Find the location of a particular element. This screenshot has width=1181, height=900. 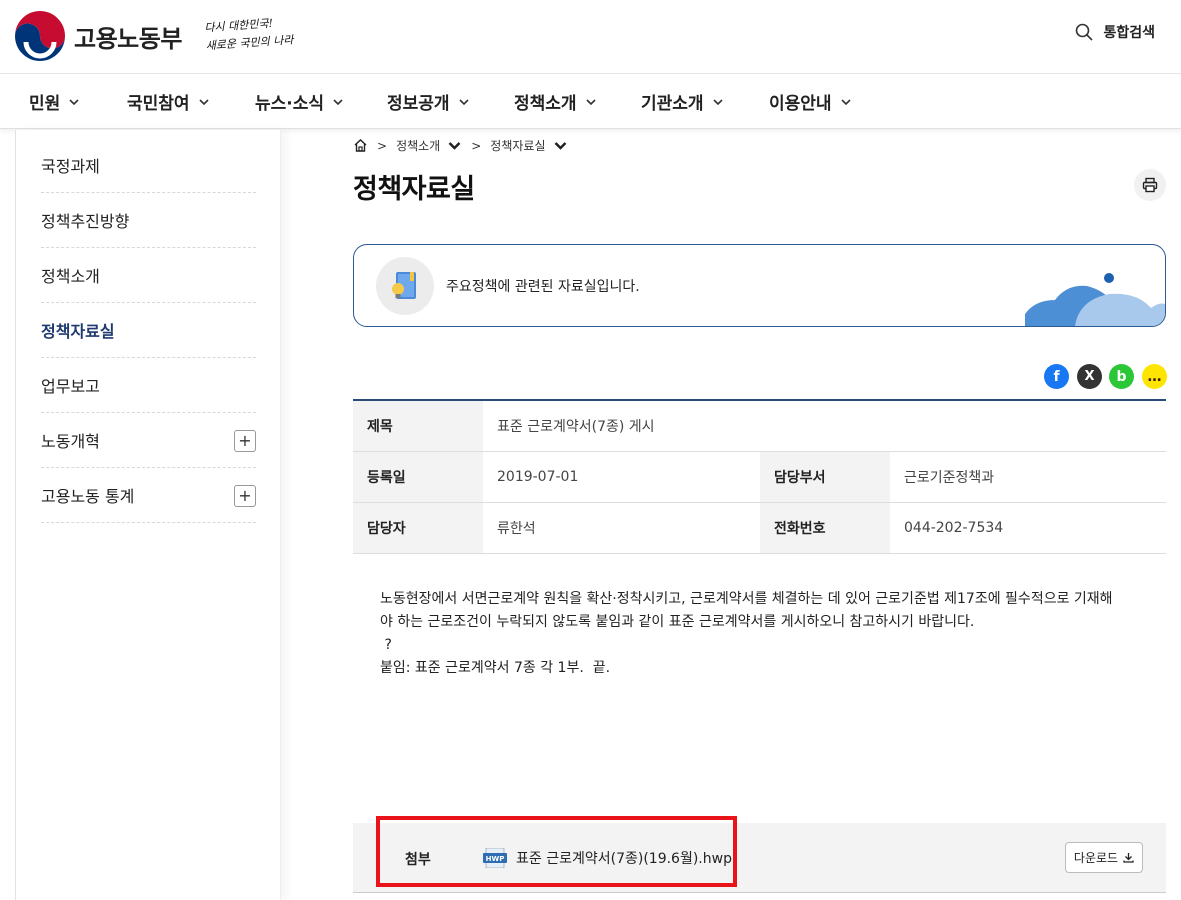

sidebar-item-label: 정책자료실 is located at coordinates (78, 331).